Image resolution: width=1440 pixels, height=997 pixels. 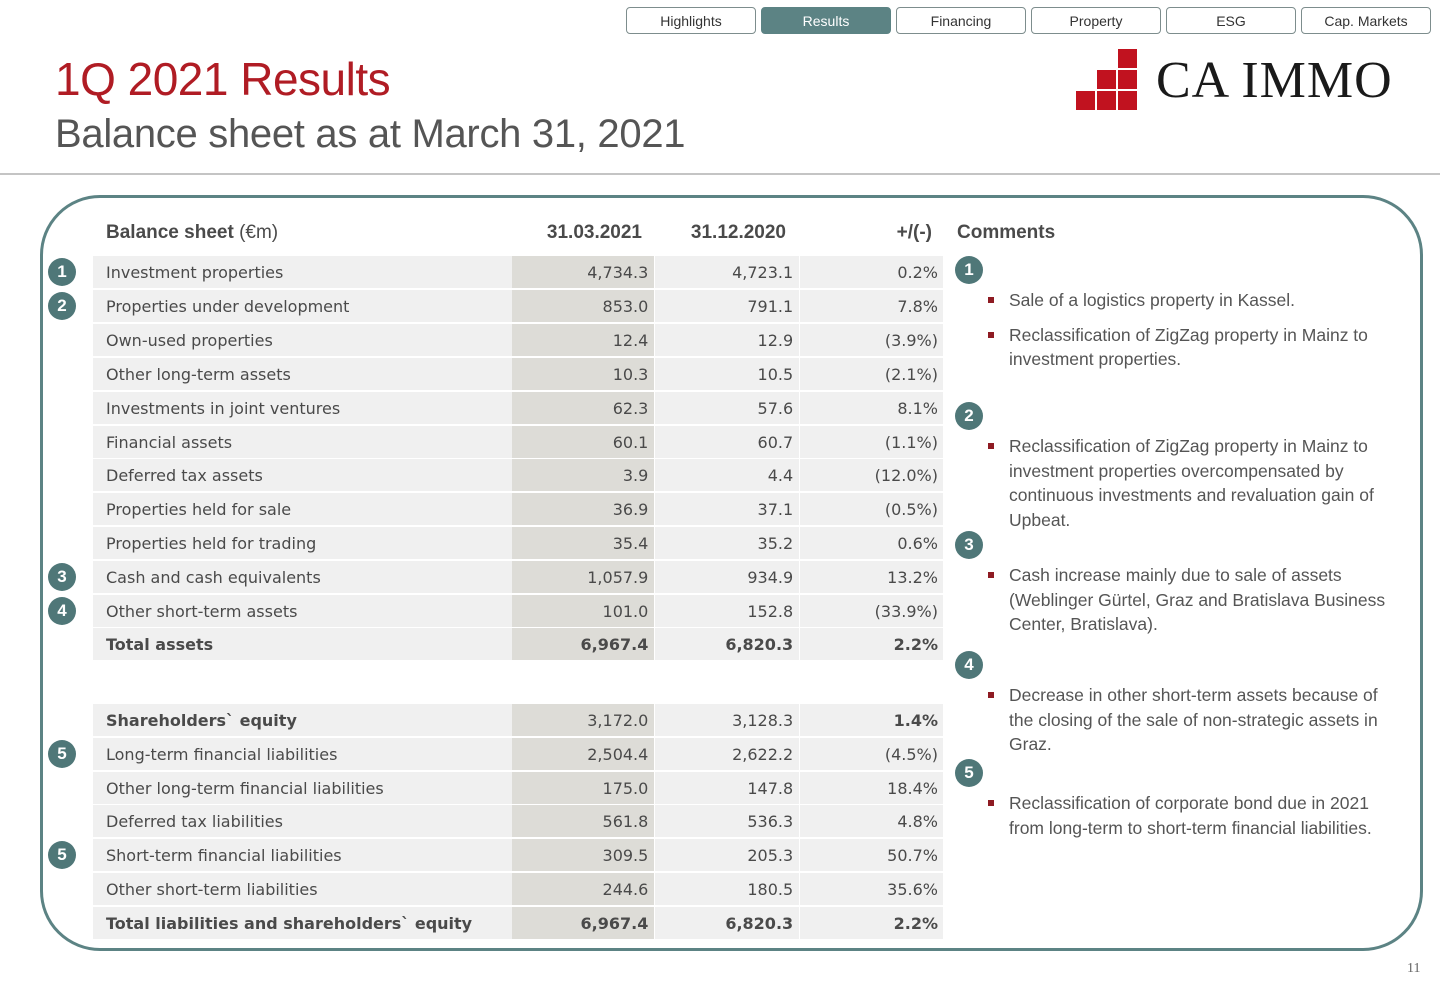 What do you see at coordinates (727, 821) in the screenshot?
I see `value-31-12-2020: 536.3` at bounding box center [727, 821].